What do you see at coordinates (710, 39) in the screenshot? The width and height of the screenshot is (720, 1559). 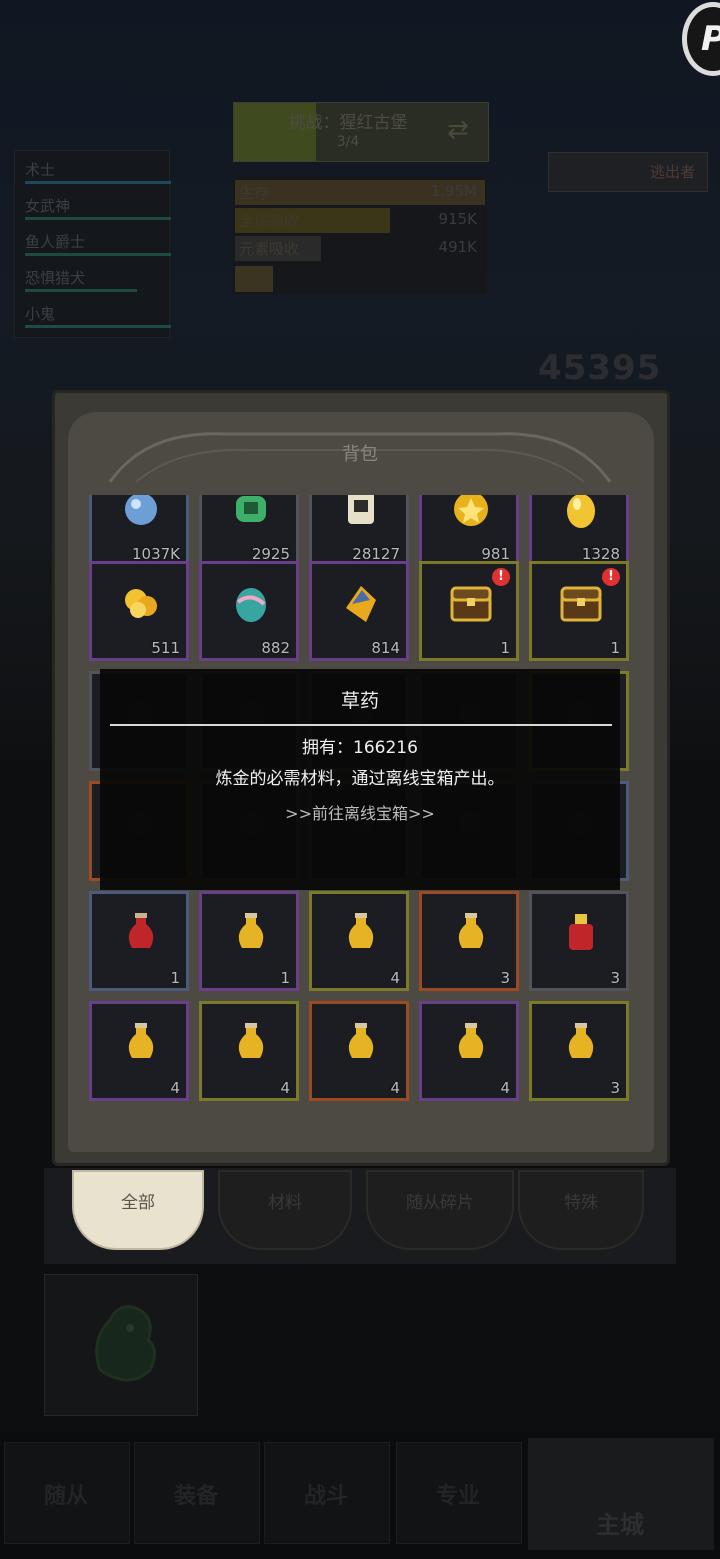 I see `logo-letter: P` at bounding box center [710, 39].